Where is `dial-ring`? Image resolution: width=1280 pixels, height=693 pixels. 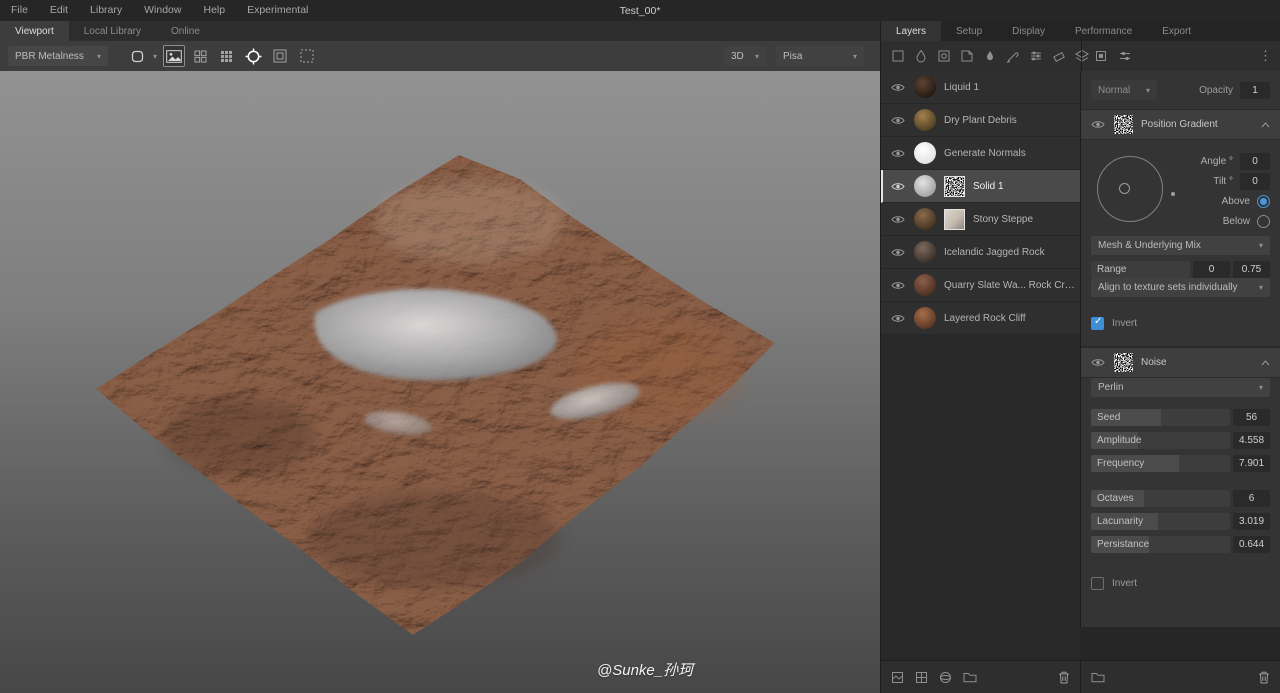
dial-ring is located at coordinates (1130, 189).